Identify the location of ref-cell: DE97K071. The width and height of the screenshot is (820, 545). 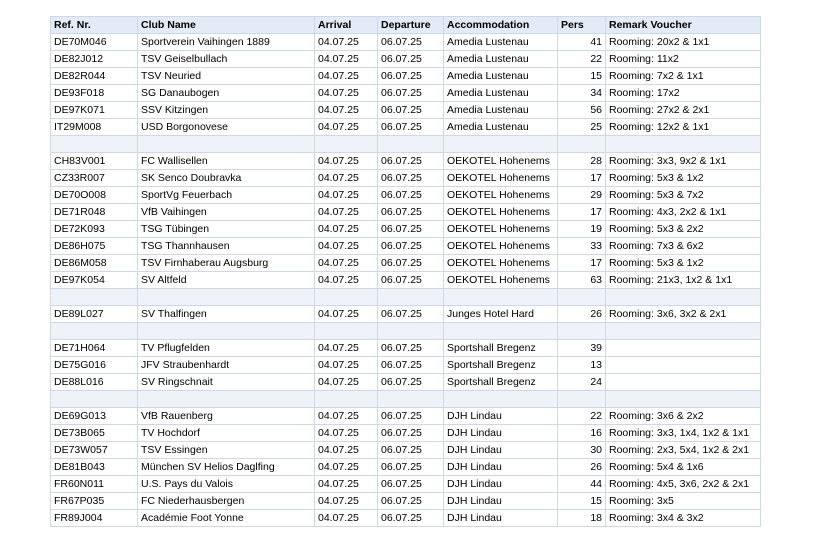
(94, 110).